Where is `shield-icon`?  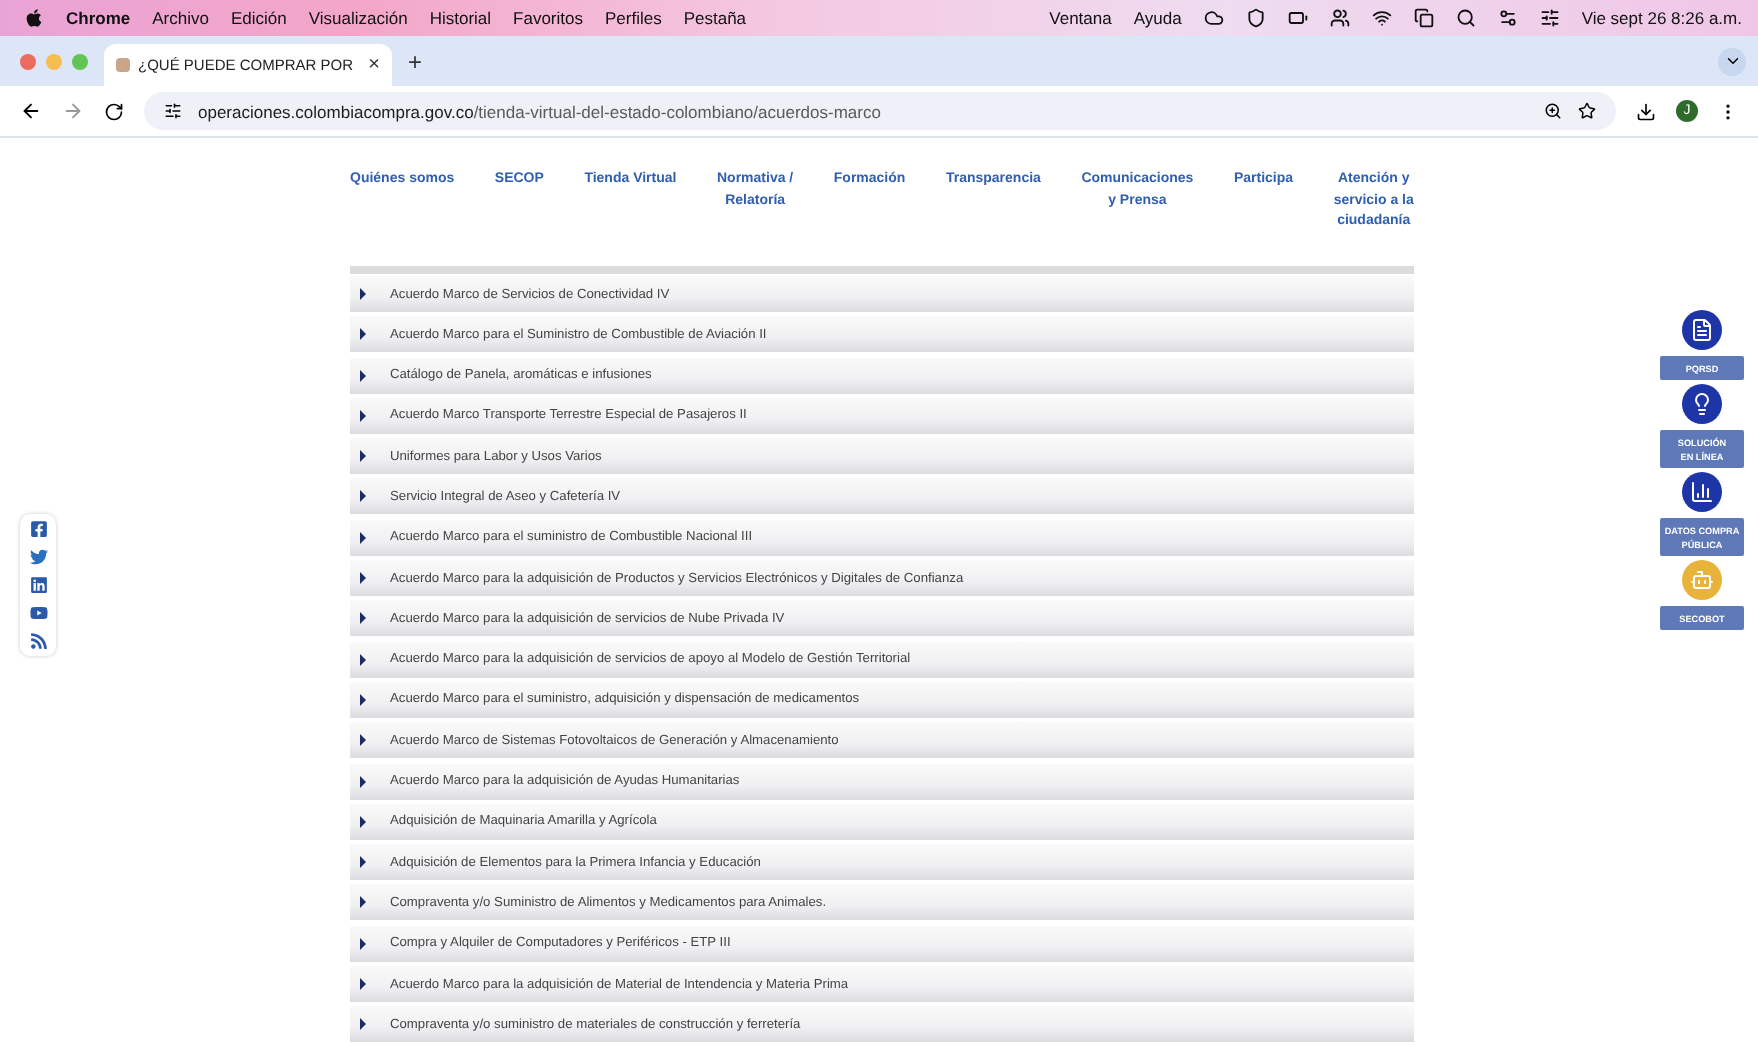
shield-icon is located at coordinates (1255, 18).